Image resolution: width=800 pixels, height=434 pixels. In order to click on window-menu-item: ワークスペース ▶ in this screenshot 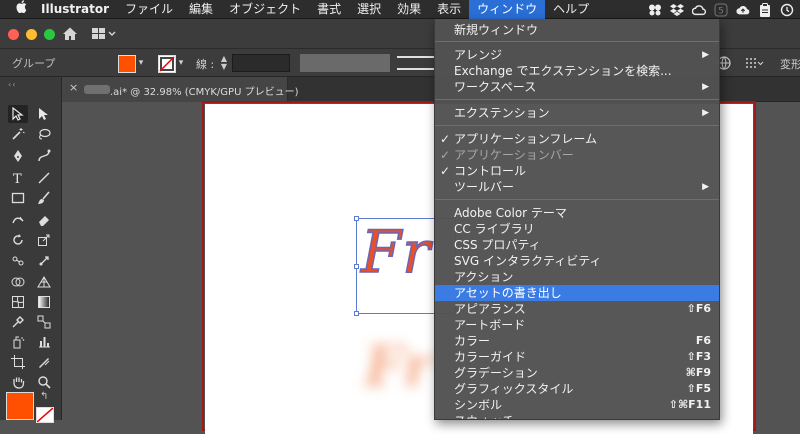, I will do `click(577, 87)`.